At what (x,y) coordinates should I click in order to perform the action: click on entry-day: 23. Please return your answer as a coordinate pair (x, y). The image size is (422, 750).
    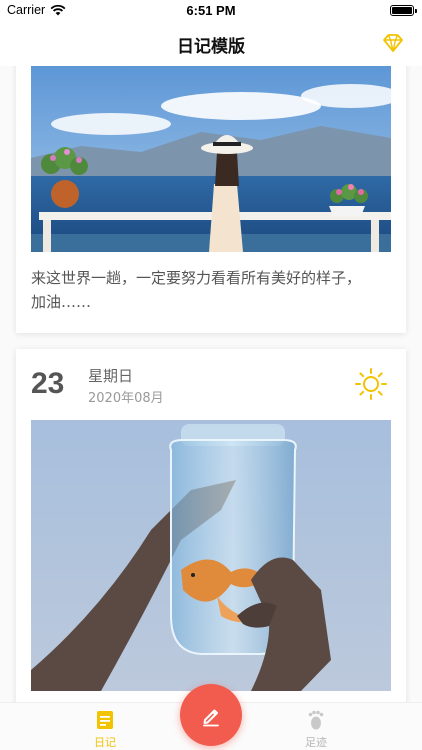
    Looking at the image, I should click on (48, 383).